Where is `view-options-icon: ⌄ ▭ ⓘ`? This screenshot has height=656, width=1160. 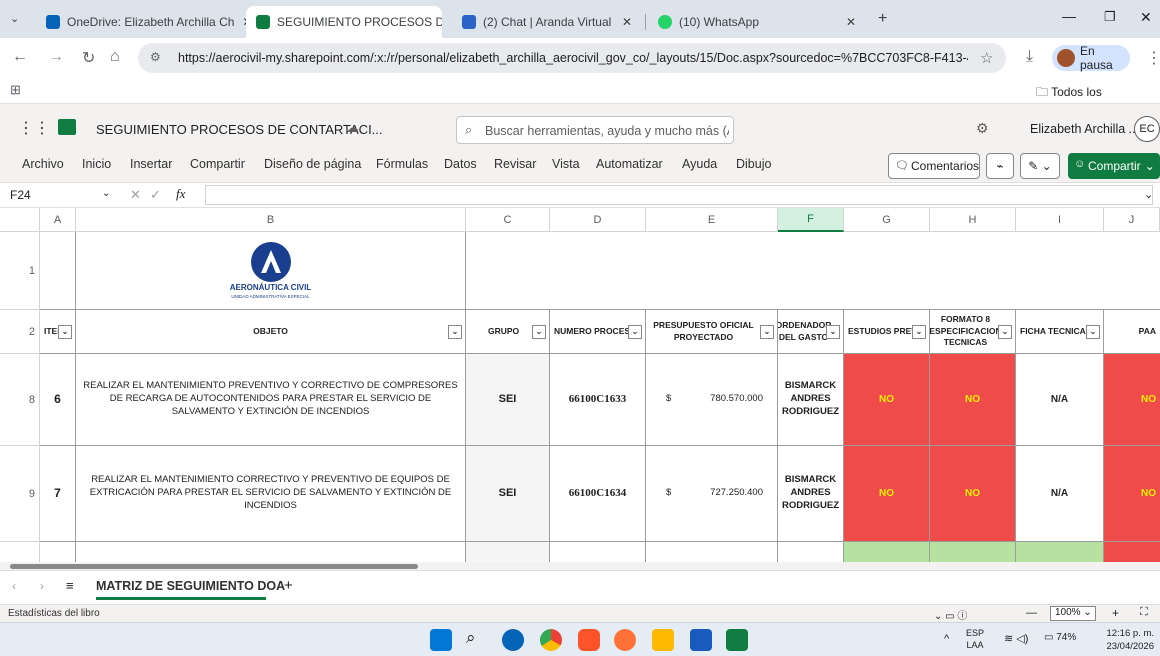 view-options-icon: ⌄ ▭ ⓘ is located at coordinates (950, 614).